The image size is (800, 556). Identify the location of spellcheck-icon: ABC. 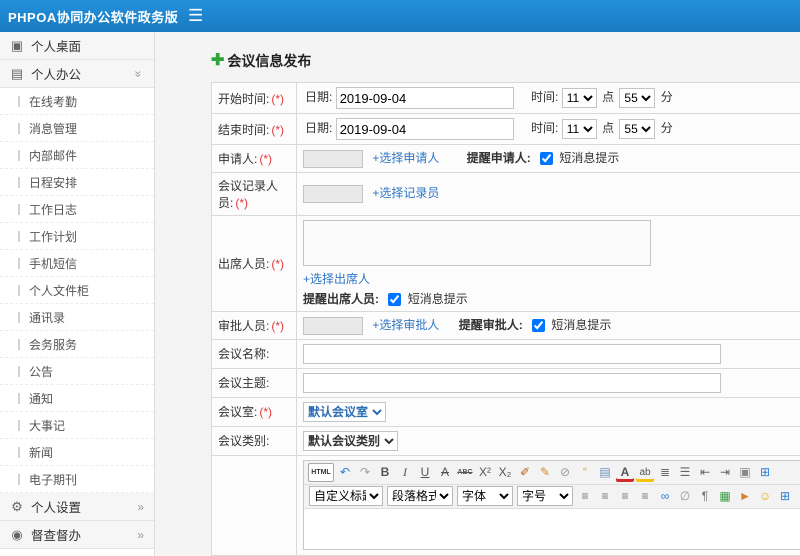
(465, 472).